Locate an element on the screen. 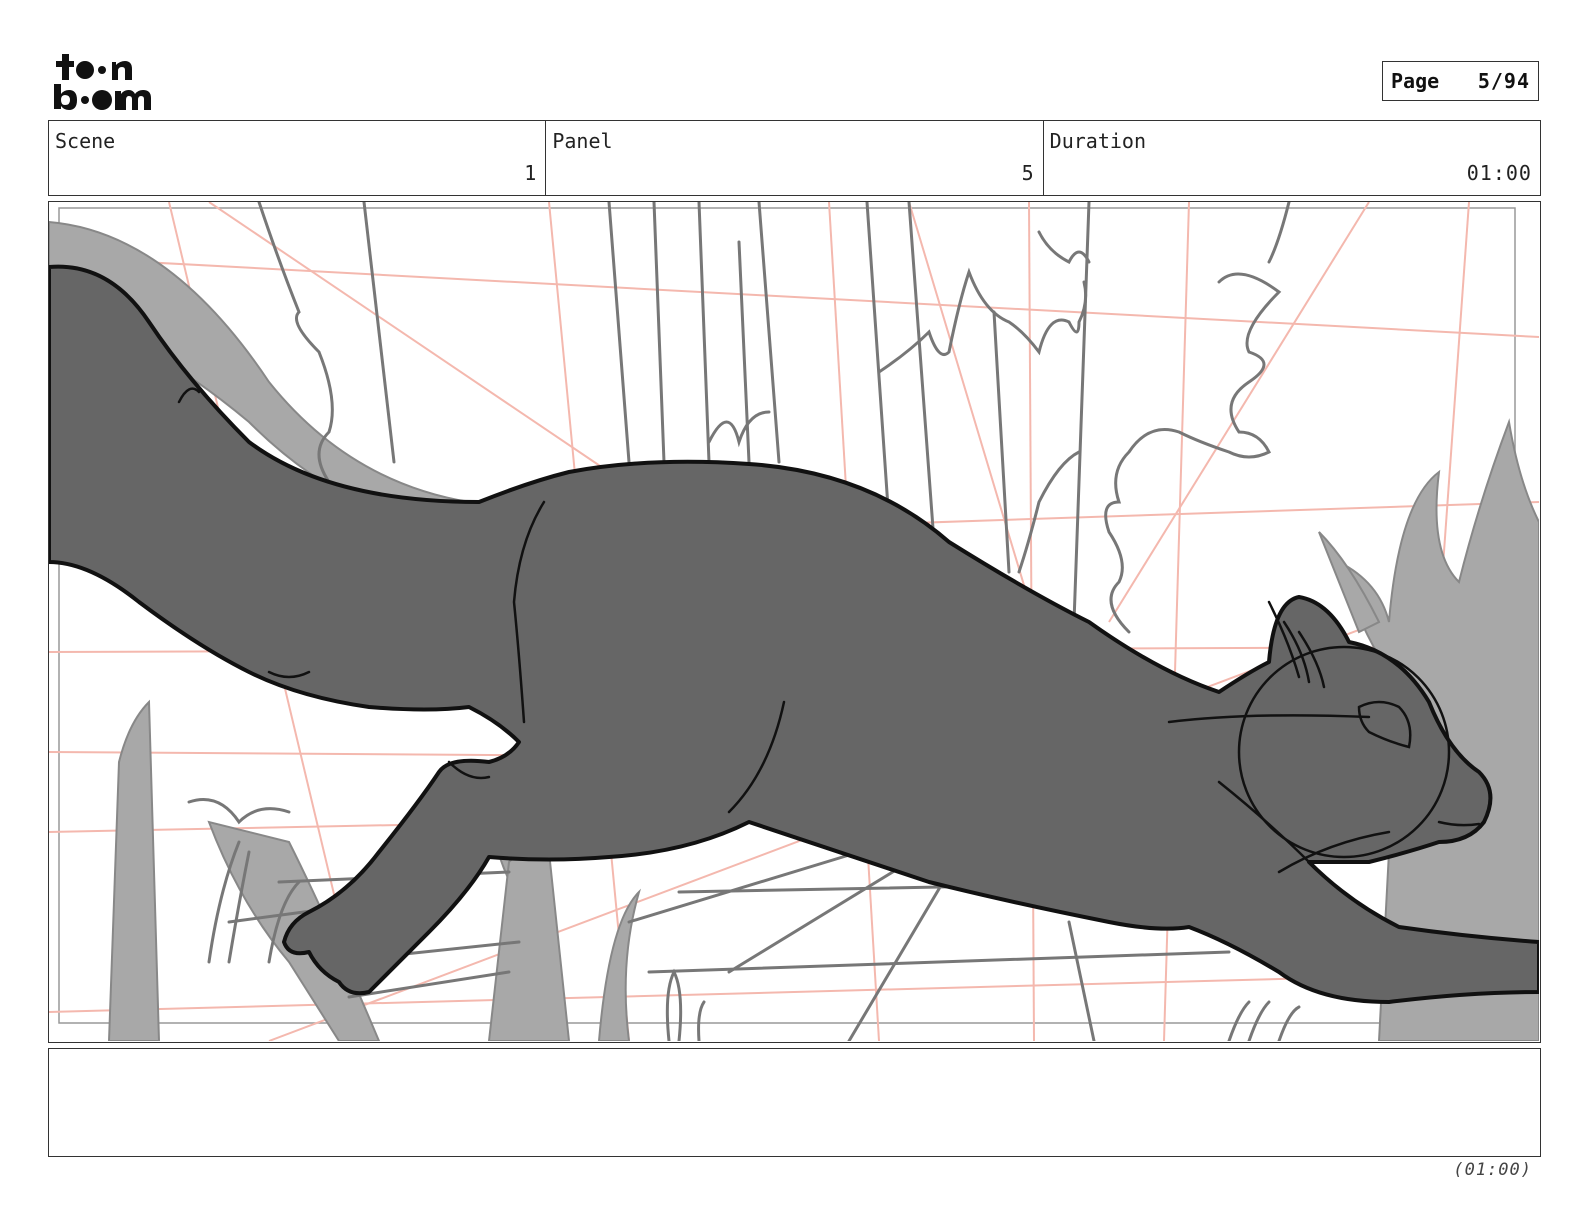 The height and width of the screenshot is (1224, 1584). duration-label: Duration is located at coordinates (1097, 141).